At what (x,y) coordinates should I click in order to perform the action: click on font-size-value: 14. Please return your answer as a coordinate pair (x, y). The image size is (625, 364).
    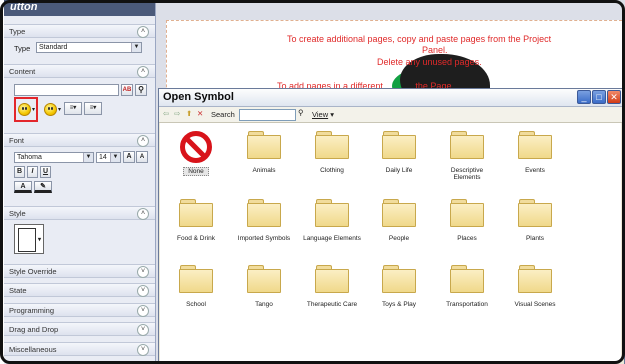
    Looking at the image, I should click on (103, 157).